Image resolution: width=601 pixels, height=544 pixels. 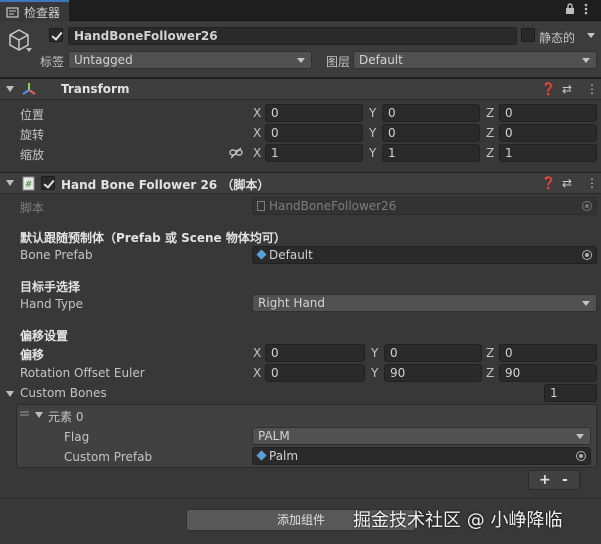 What do you see at coordinates (424, 255) in the screenshot?
I see `bone-prefab-field: Default` at bounding box center [424, 255].